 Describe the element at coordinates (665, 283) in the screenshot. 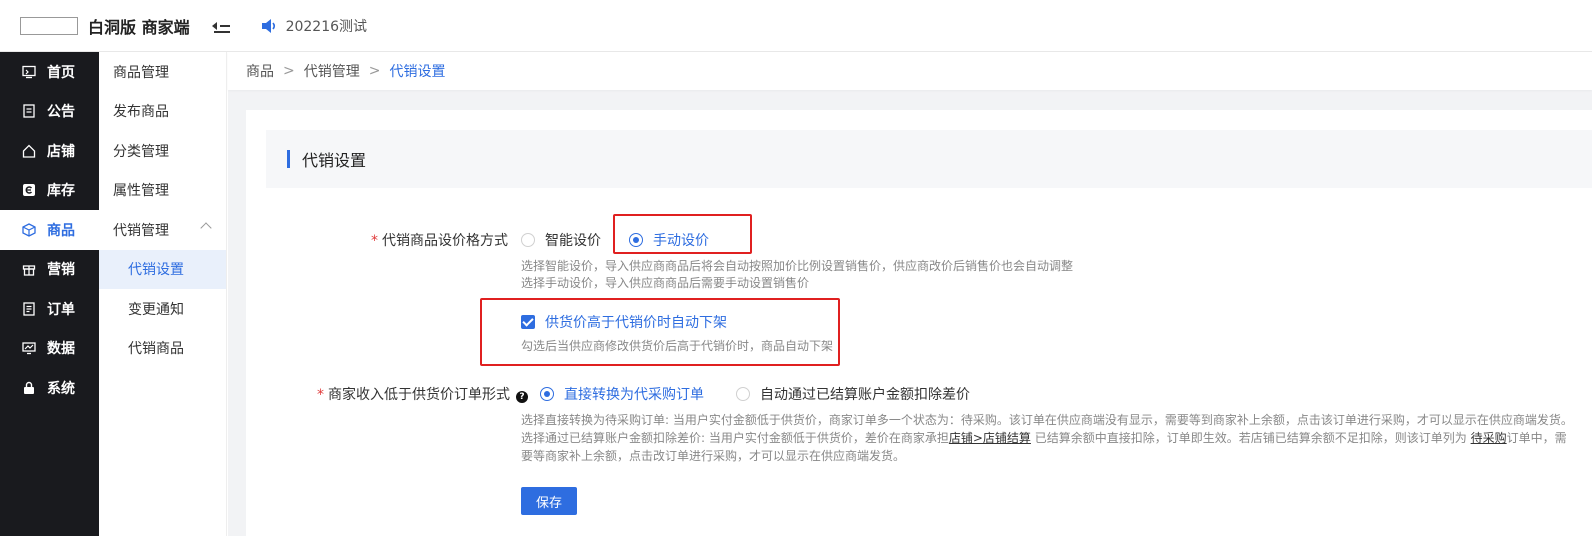

I see `pricing-hint-2: 选择手动设价，导入供应商商品后需要手动设置销售价` at that location.